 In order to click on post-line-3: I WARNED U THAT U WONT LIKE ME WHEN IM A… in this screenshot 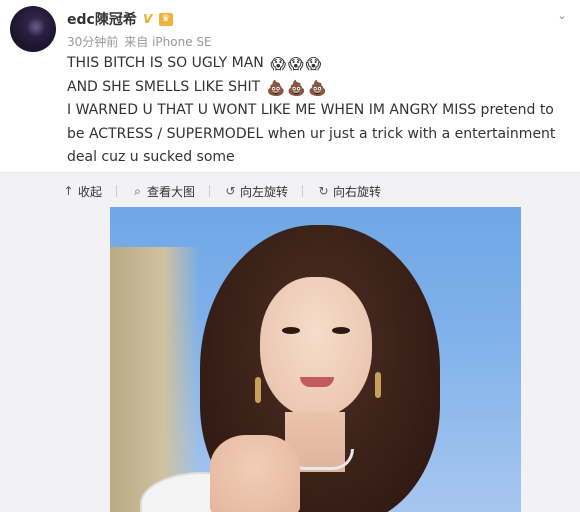, I will do `click(311, 133)`.